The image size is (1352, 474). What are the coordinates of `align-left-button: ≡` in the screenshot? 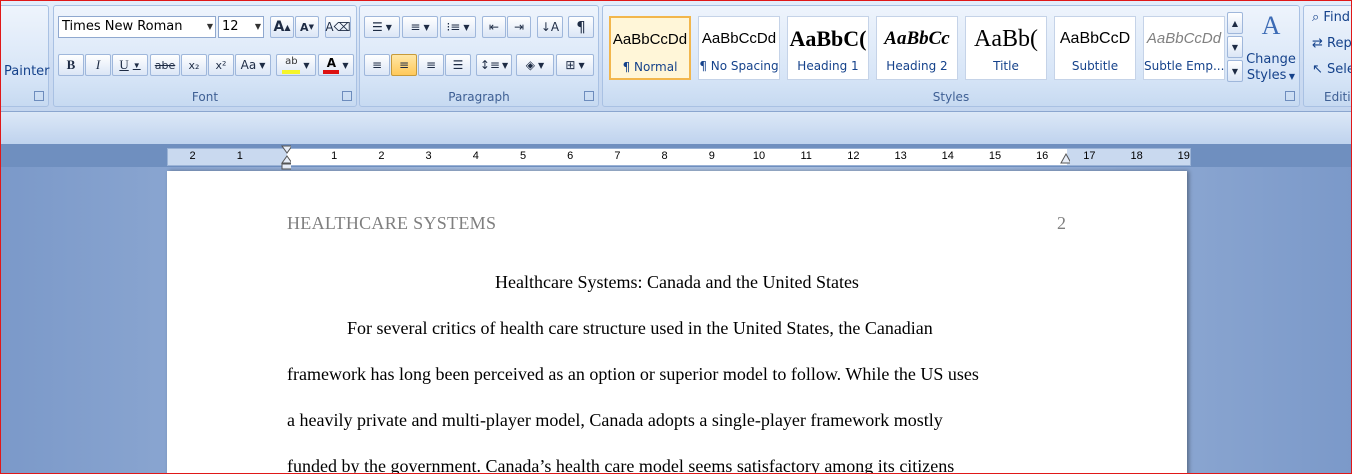 It's located at (377, 65).